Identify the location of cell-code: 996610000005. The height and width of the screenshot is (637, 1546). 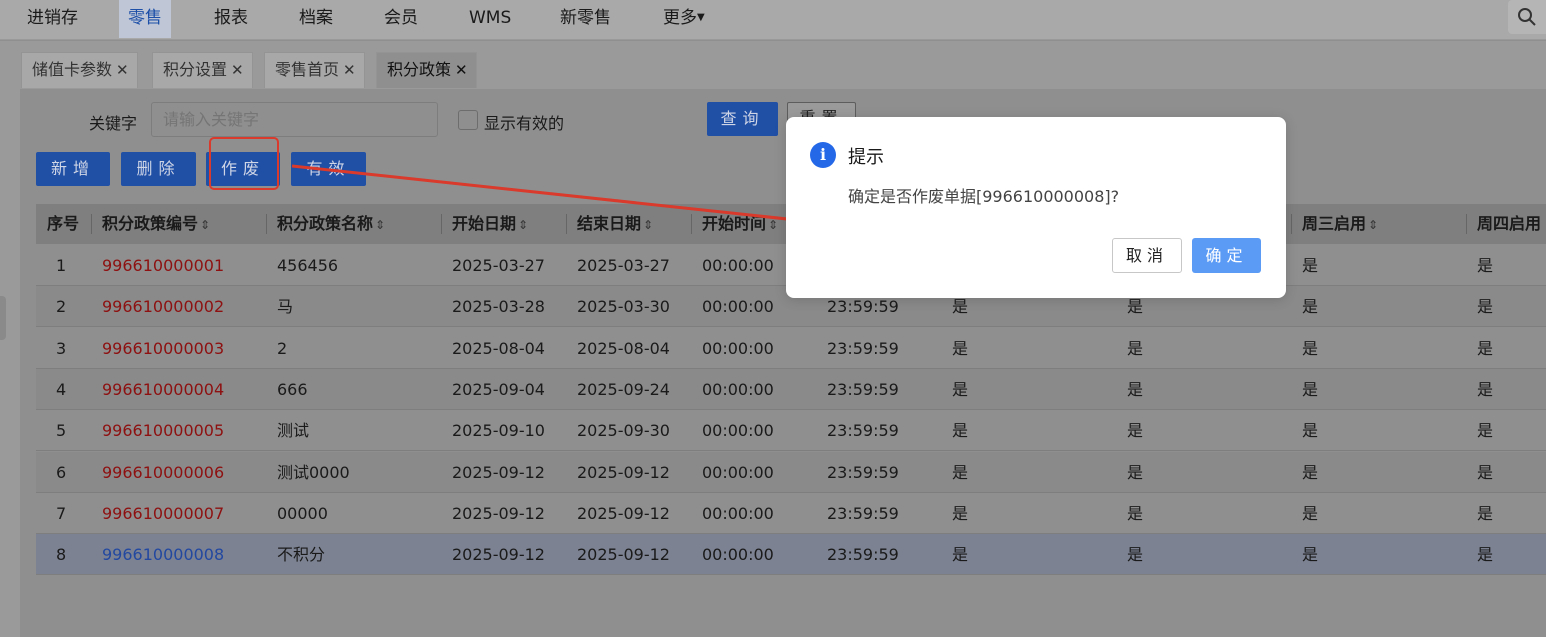
(163, 430).